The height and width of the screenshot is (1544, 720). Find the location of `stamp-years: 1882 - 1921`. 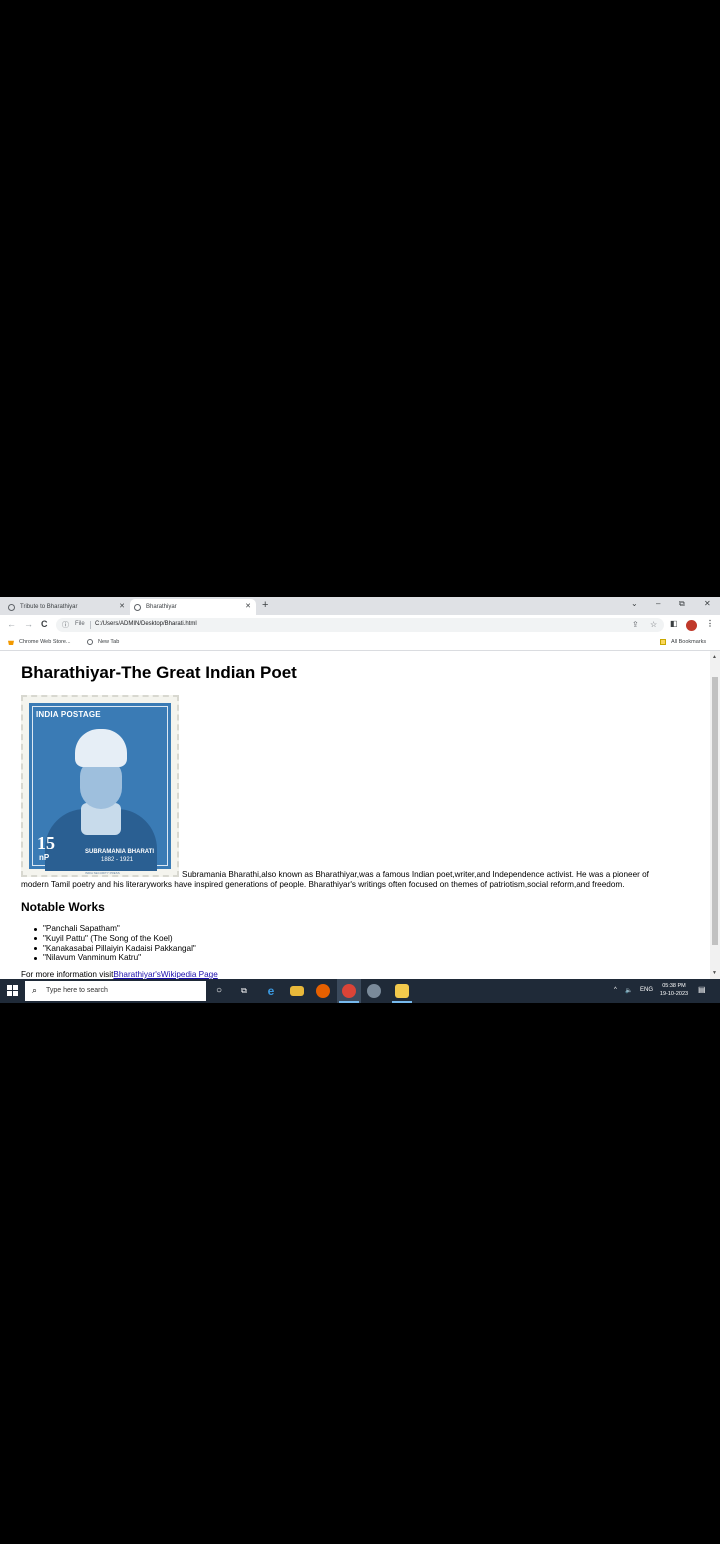

stamp-years: 1882 - 1921 is located at coordinates (117, 860).